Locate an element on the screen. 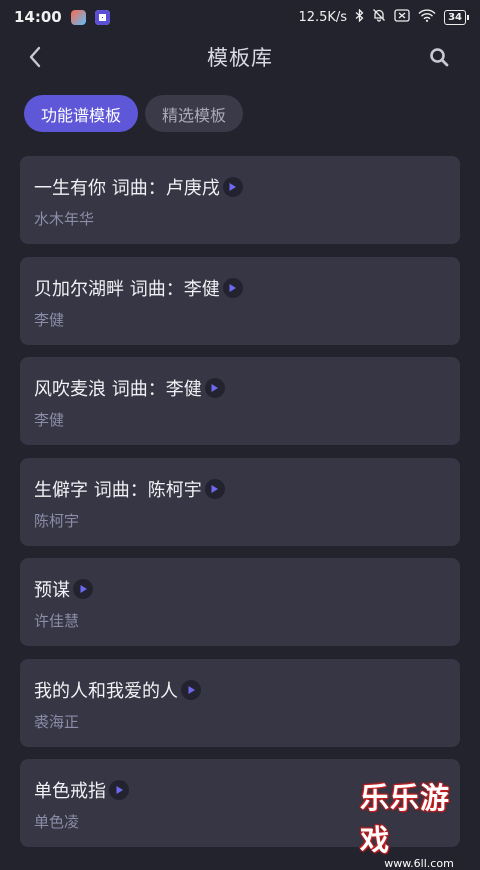  template-title: 预谋 is located at coordinates (52, 590).